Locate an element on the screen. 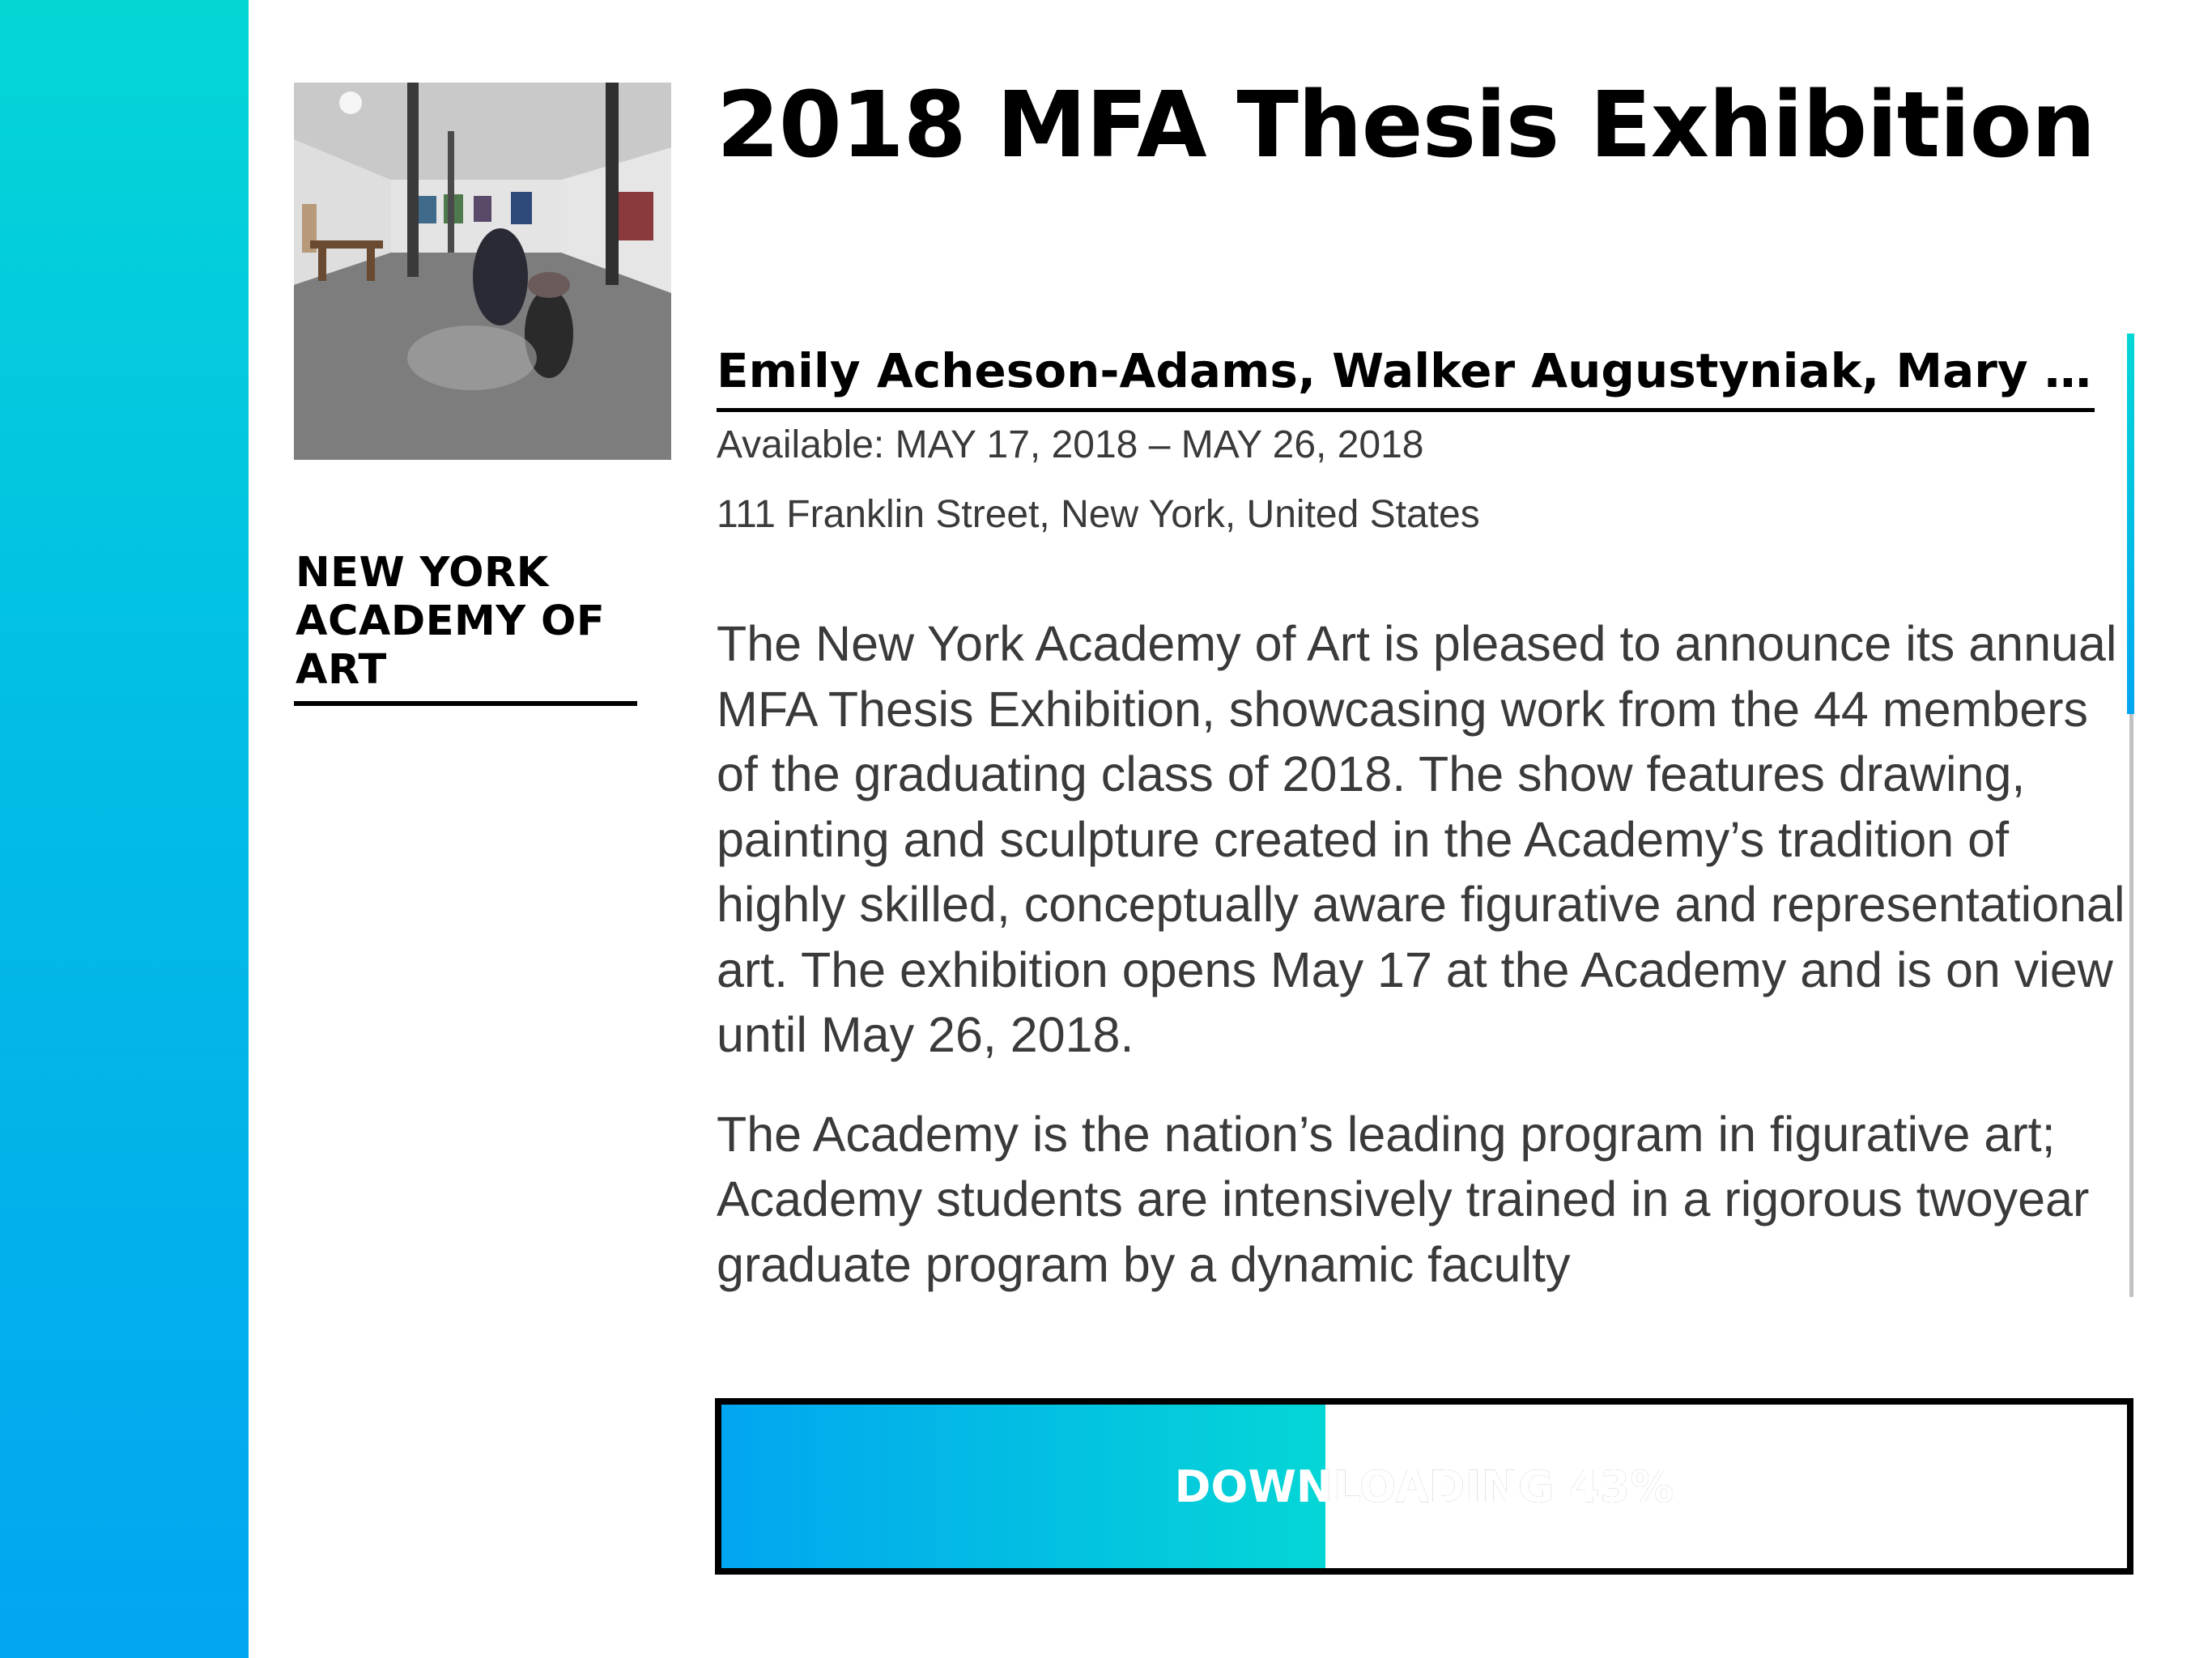 This screenshot has width=2212, height=1658. download-progress-button: DOWNLOADING 43% DOWNLOADING 43% is located at coordinates (1424, 1486).